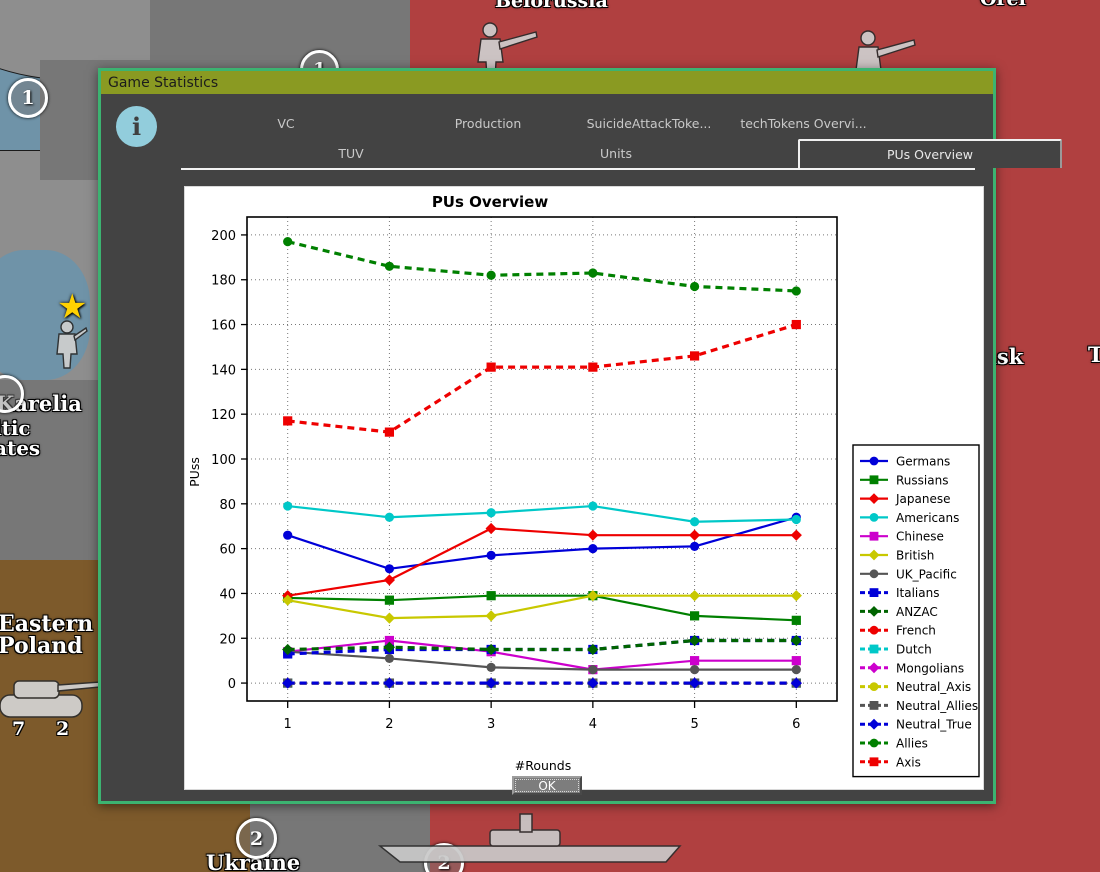 This screenshot has height=872, width=1100. What do you see at coordinates (917, 593) in the screenshot?
I see `legend-label: Italians` at bounding box center [917, 593].